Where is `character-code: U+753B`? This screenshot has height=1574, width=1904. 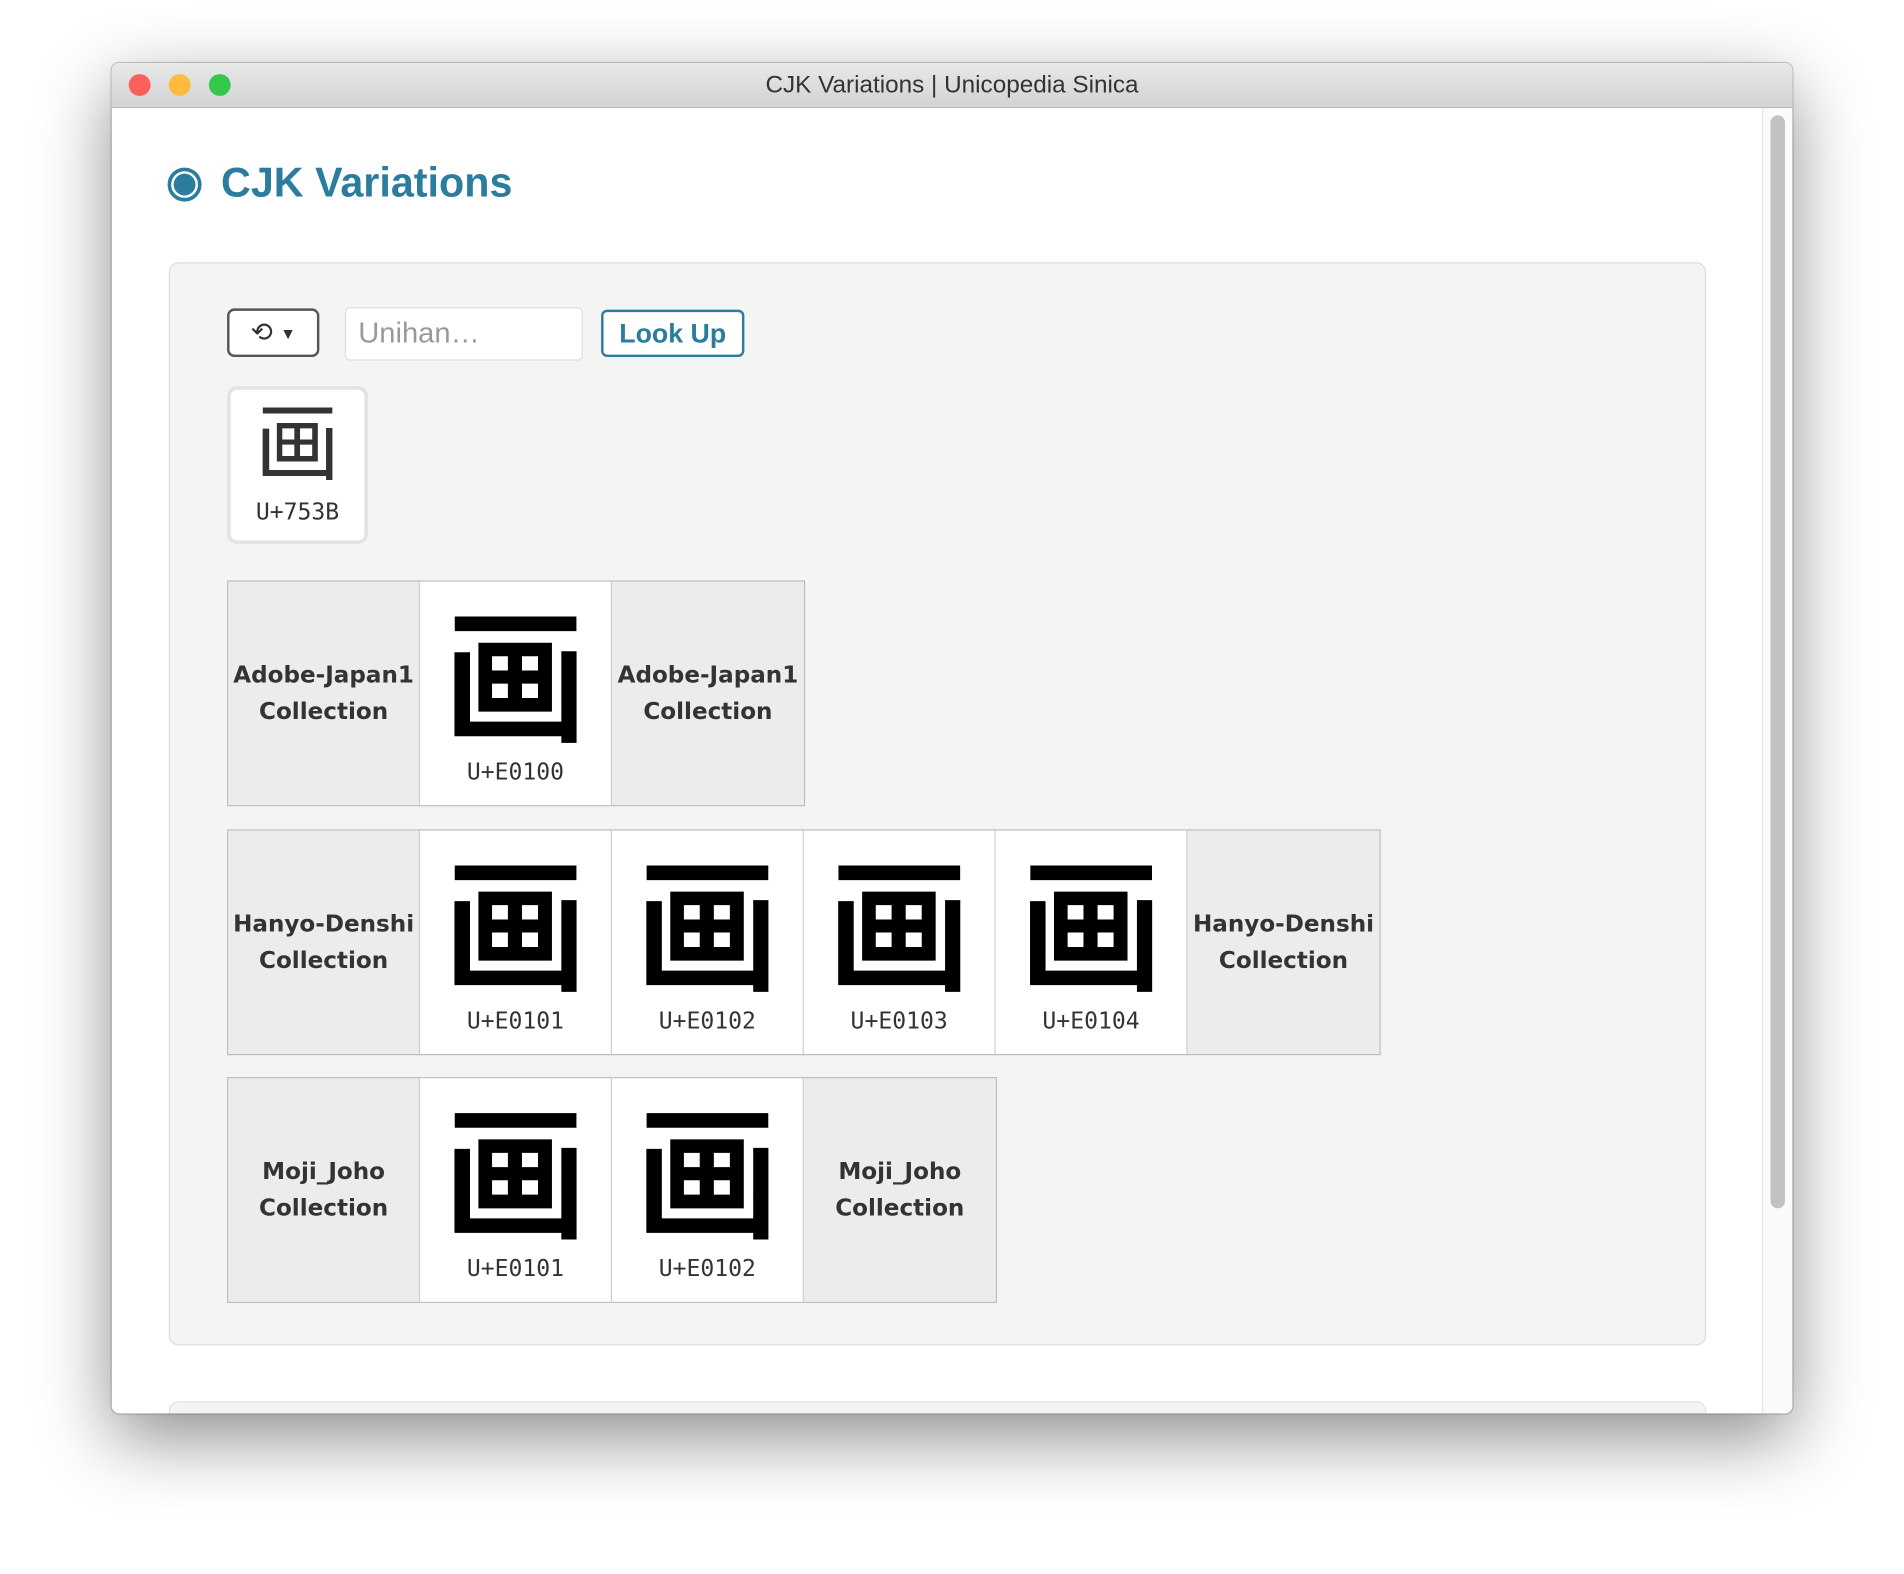 character-code: U+753B is located at coordinates (297, 512).